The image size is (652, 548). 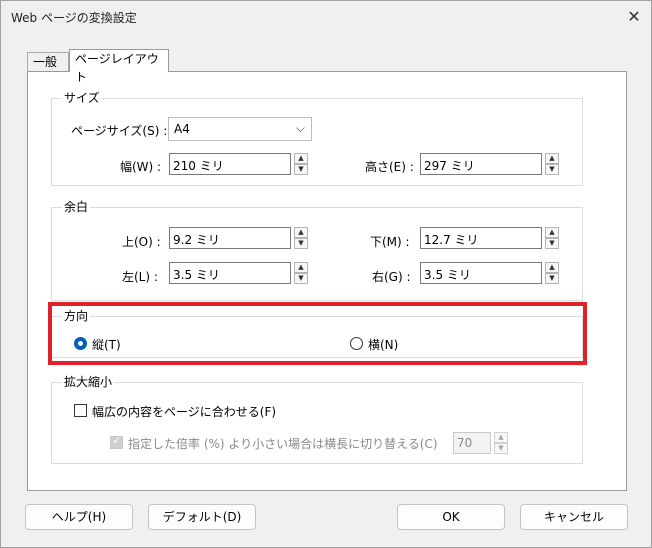 I want to click on height-spin-down-icon: ▼, so click(x=552, y=169).